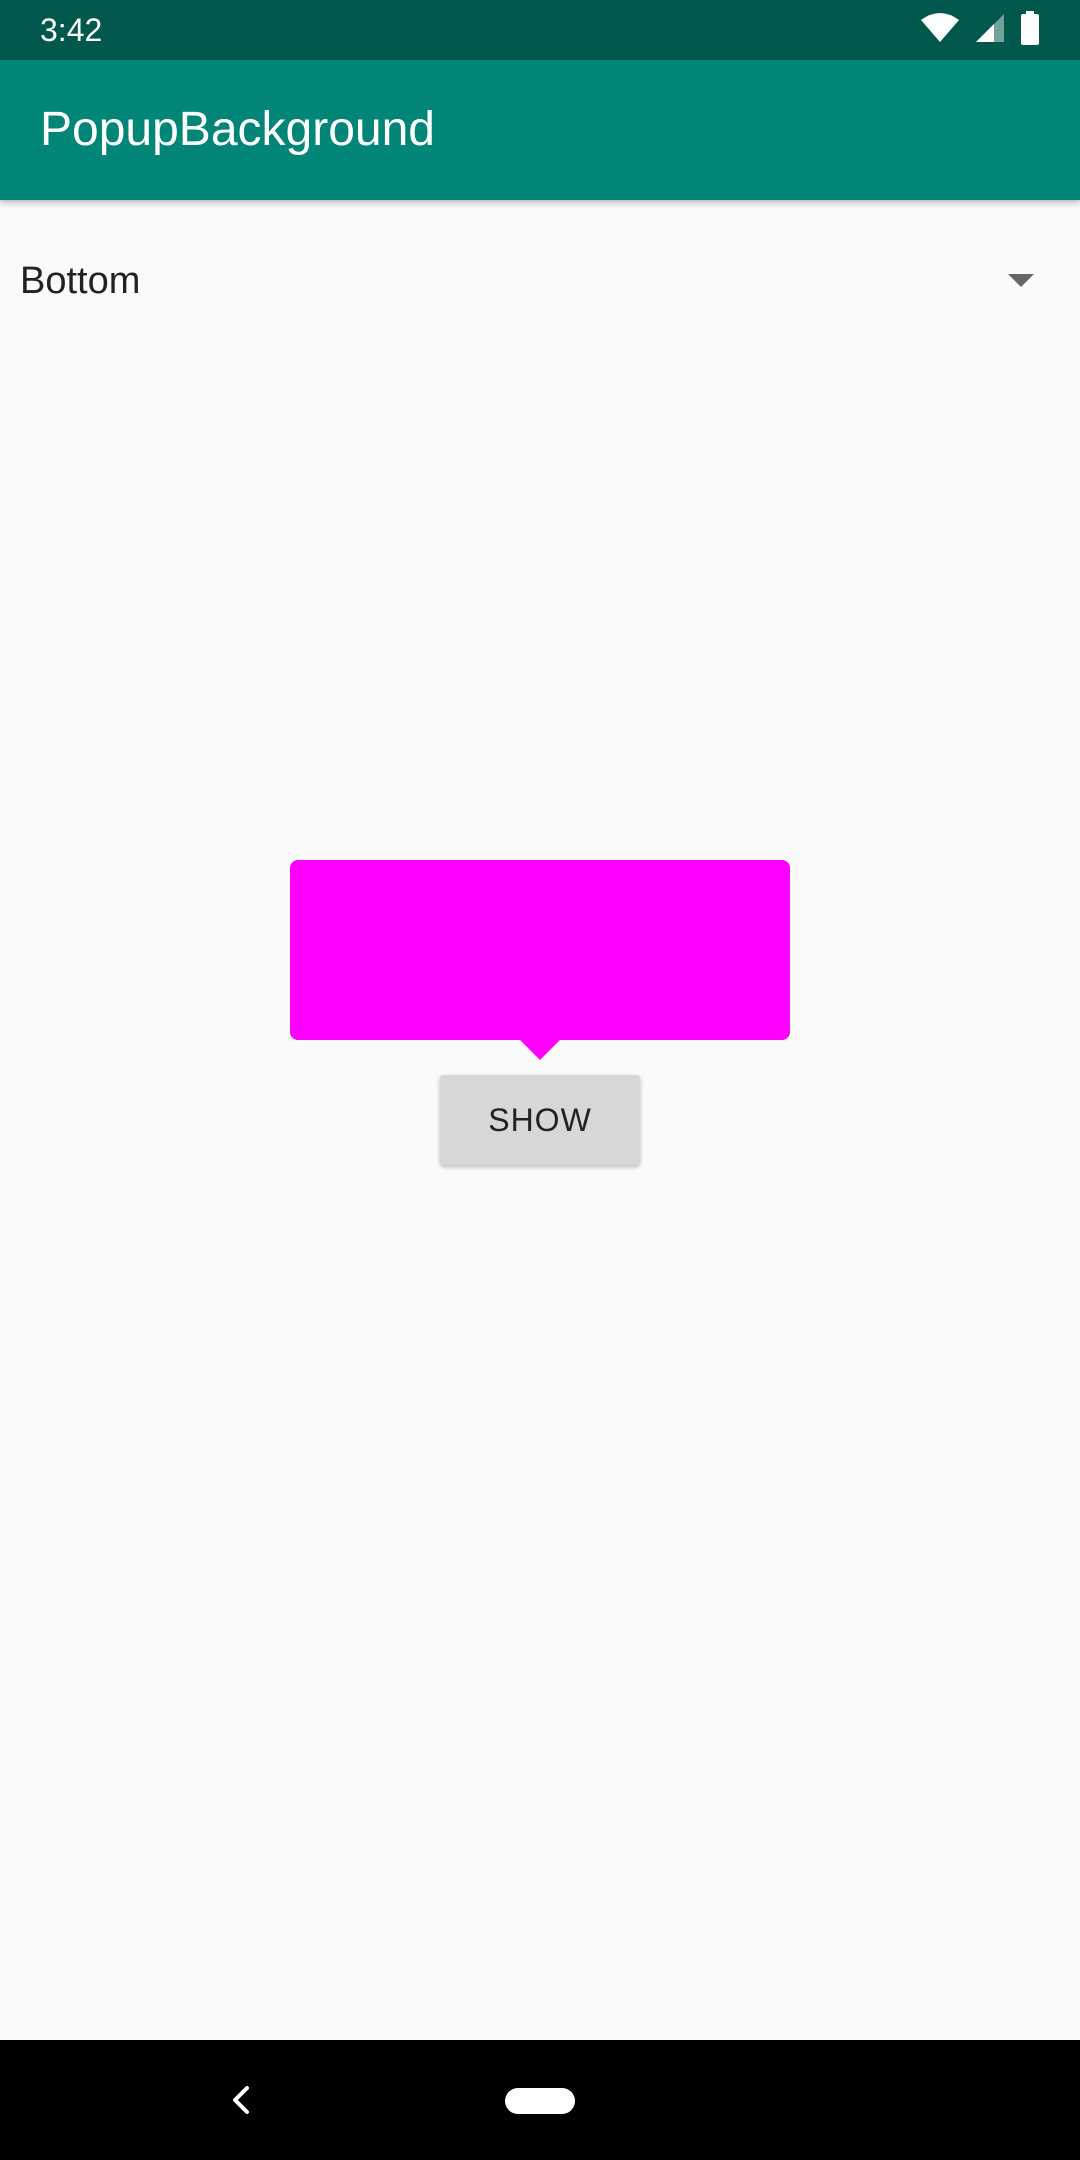 This screenshot has width=1080, height=2160. Describe the element at coordinates (540, 280) in the screenshot. I see `position-spinner: Bottom` at that location.